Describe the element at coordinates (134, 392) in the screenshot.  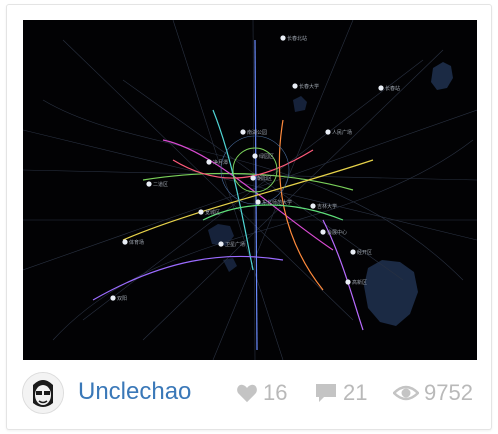
I see `author-name-link: Unclechao` at that location.